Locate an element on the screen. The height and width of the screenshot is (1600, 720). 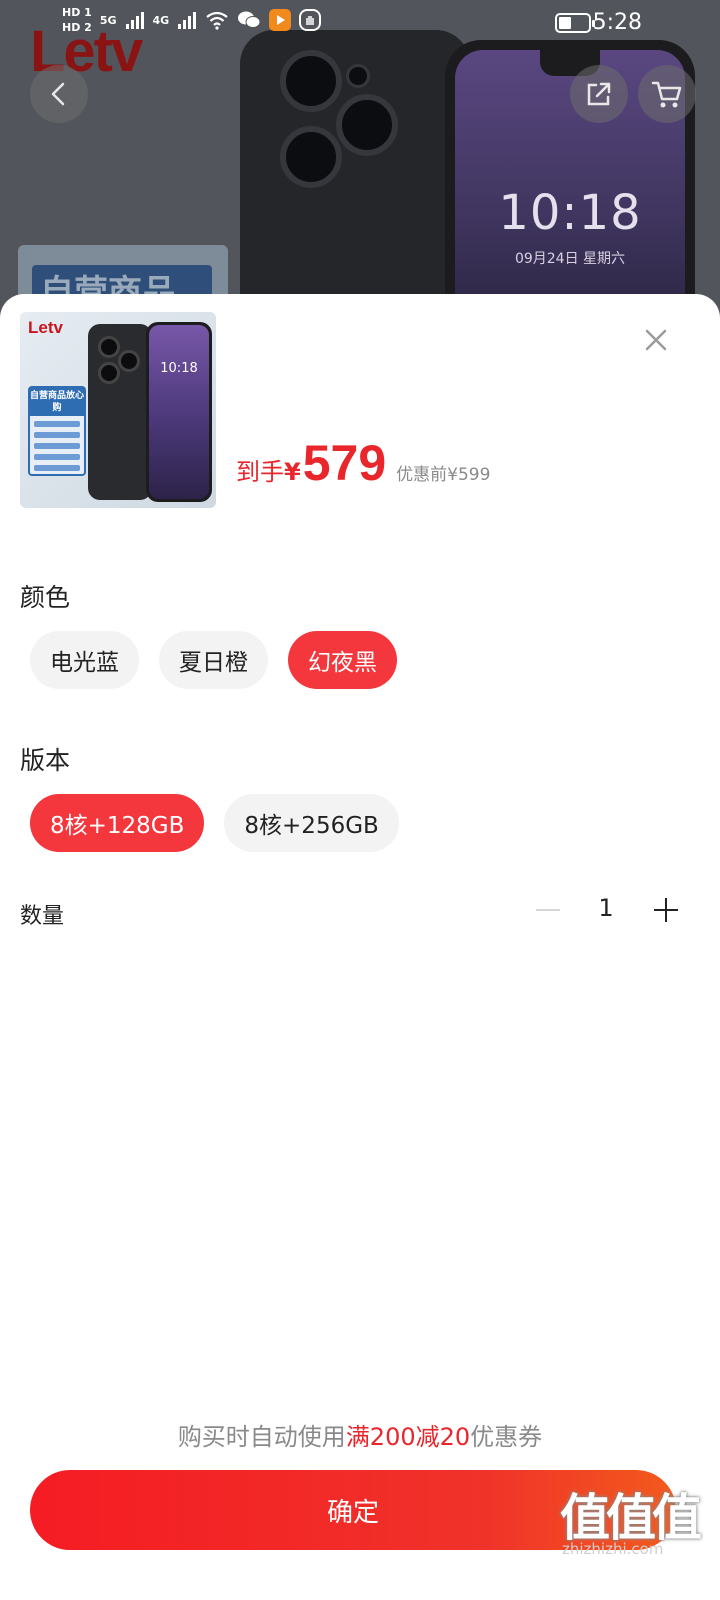
cart-button is located at coordinates (667, 94).